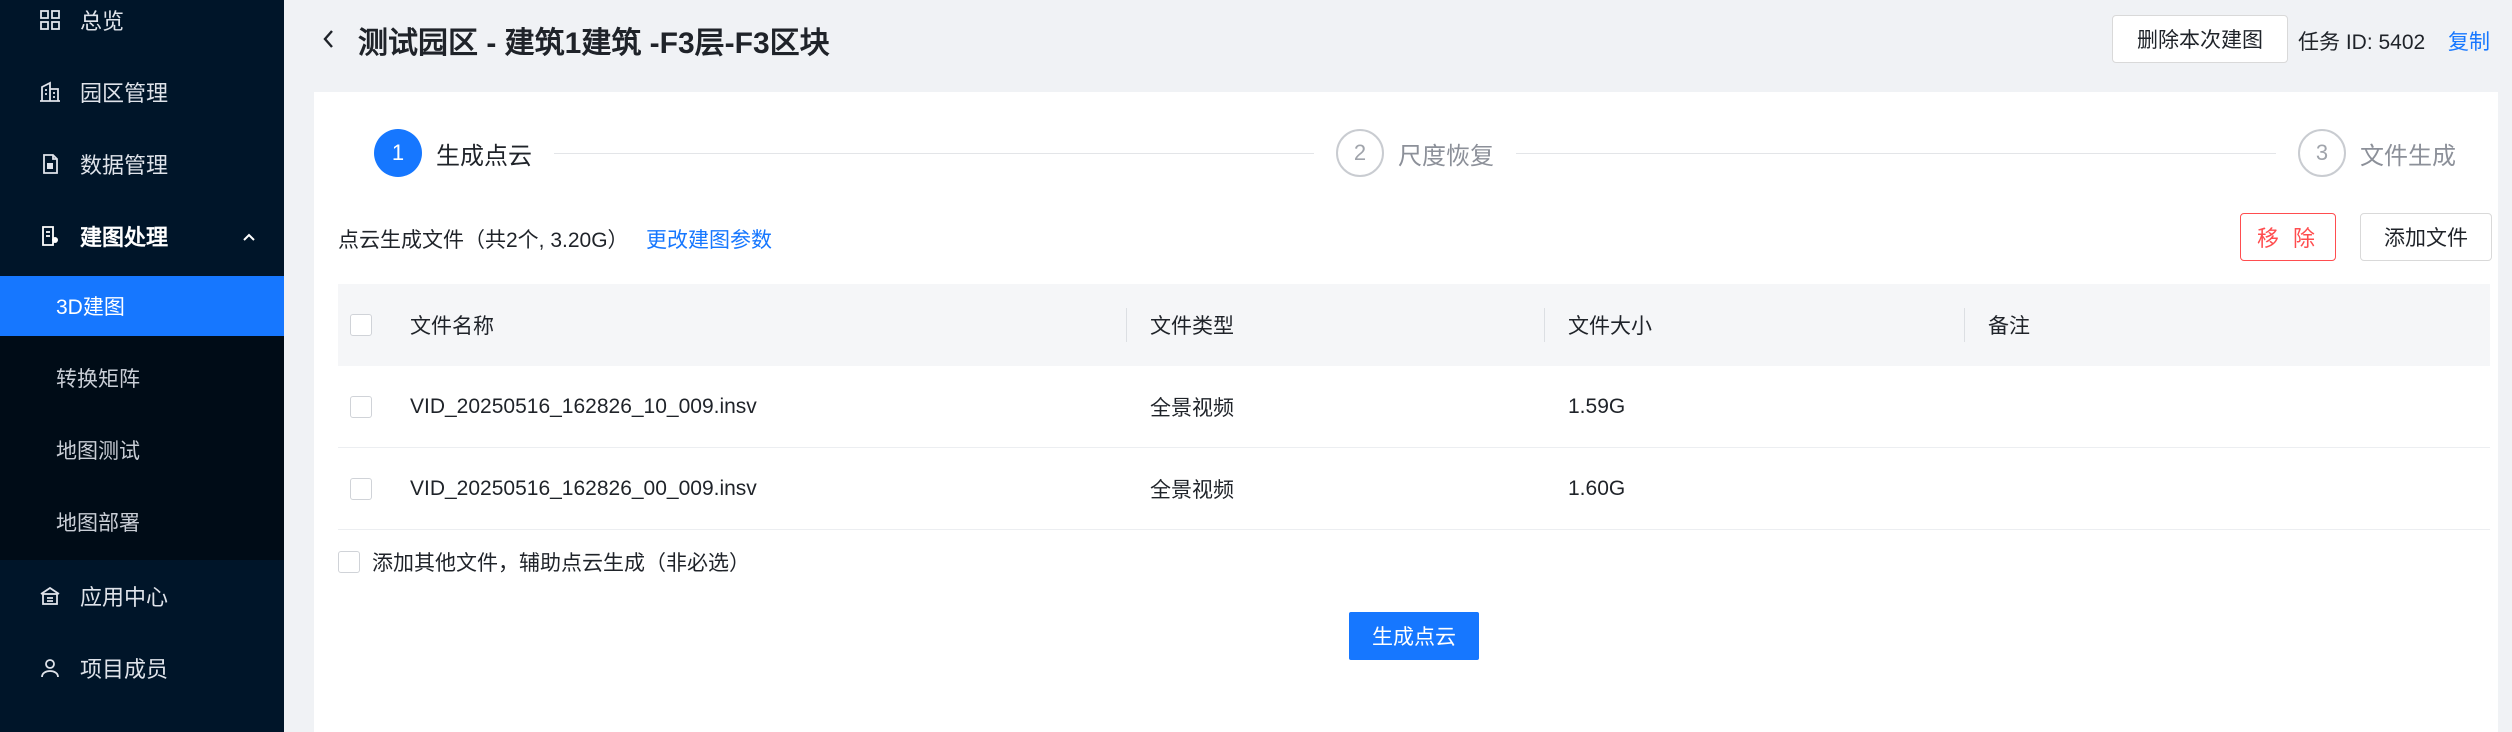 The height and width of the screenshot is (732, 2512). What do you see at coordinates (1597, 488) in the screenshot?
I see `file-size-cell: 1.60G` at bounding box center [1597, 488].